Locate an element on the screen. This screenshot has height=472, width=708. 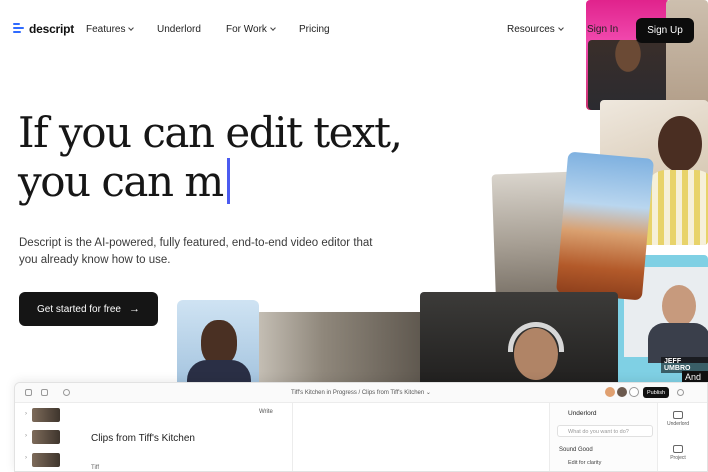
nav-resources-label: Resources is located at coordinates (531, 29).